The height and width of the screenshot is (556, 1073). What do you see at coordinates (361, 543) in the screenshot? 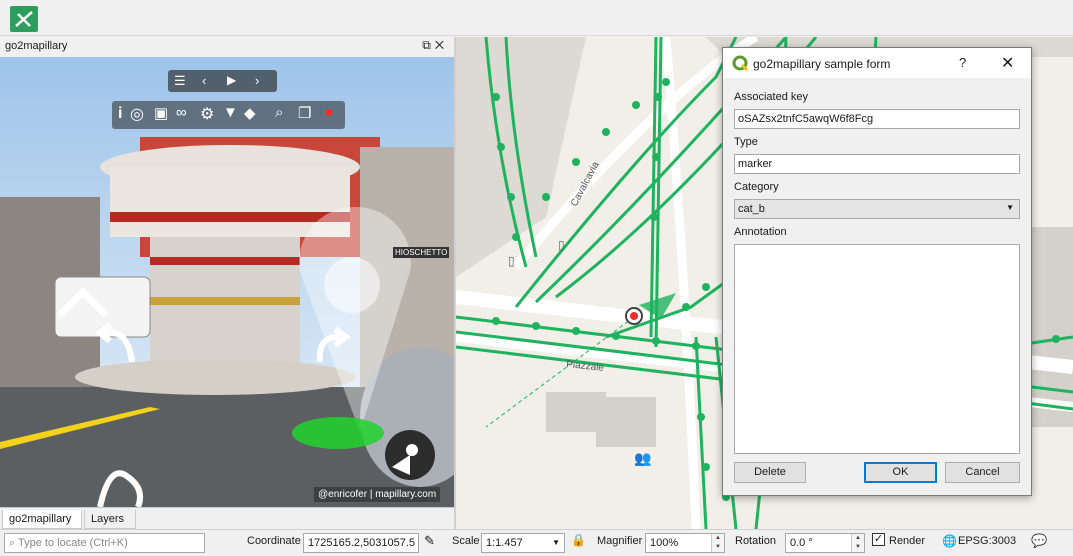
I see `coordinate-field: 1725165.2,5031057.5` at bounding box center [361, 543].